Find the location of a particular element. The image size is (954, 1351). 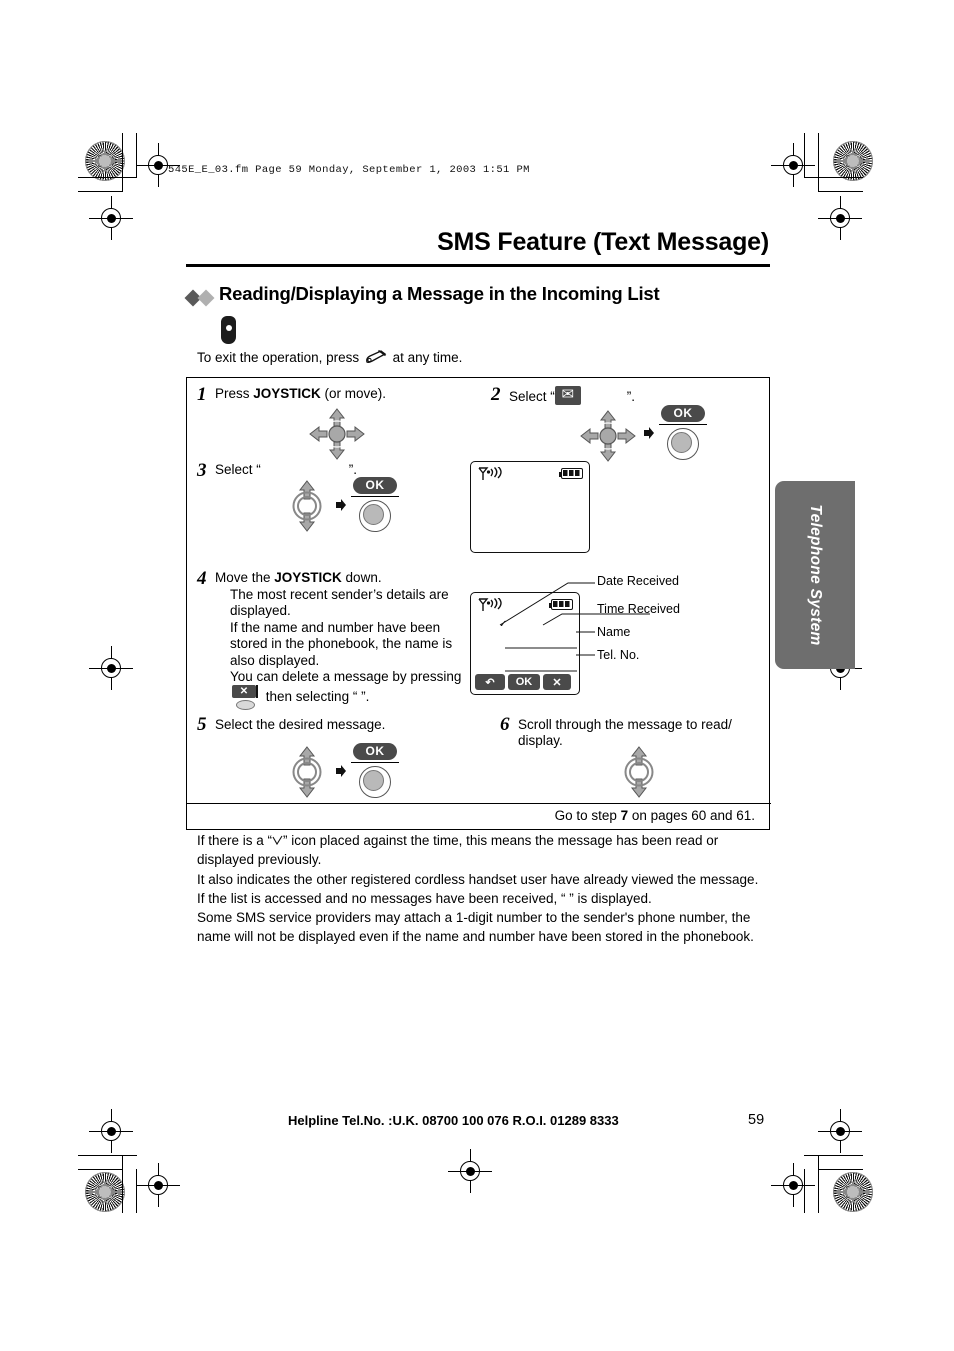

step-1-text-before: Press is located at coordinates (234, 393).